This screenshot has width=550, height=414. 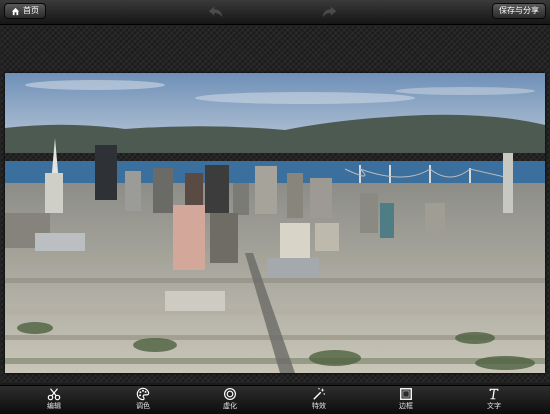 What do you see at coordinates (143, 406) in the screenshot?
I see `tool-color-label: 调色` at bounding box center [143, 406].